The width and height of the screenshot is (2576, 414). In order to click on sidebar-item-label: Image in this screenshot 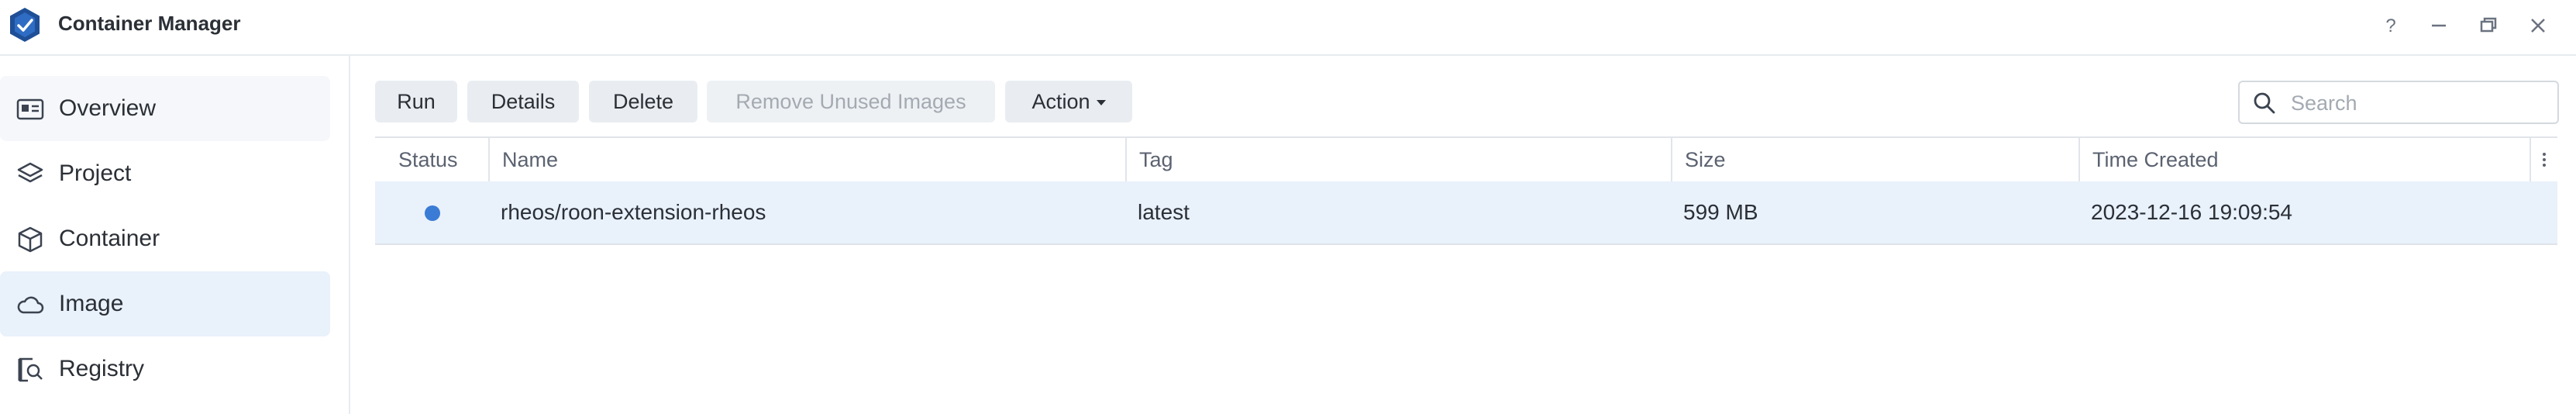, I will do `click(91, 303)`.